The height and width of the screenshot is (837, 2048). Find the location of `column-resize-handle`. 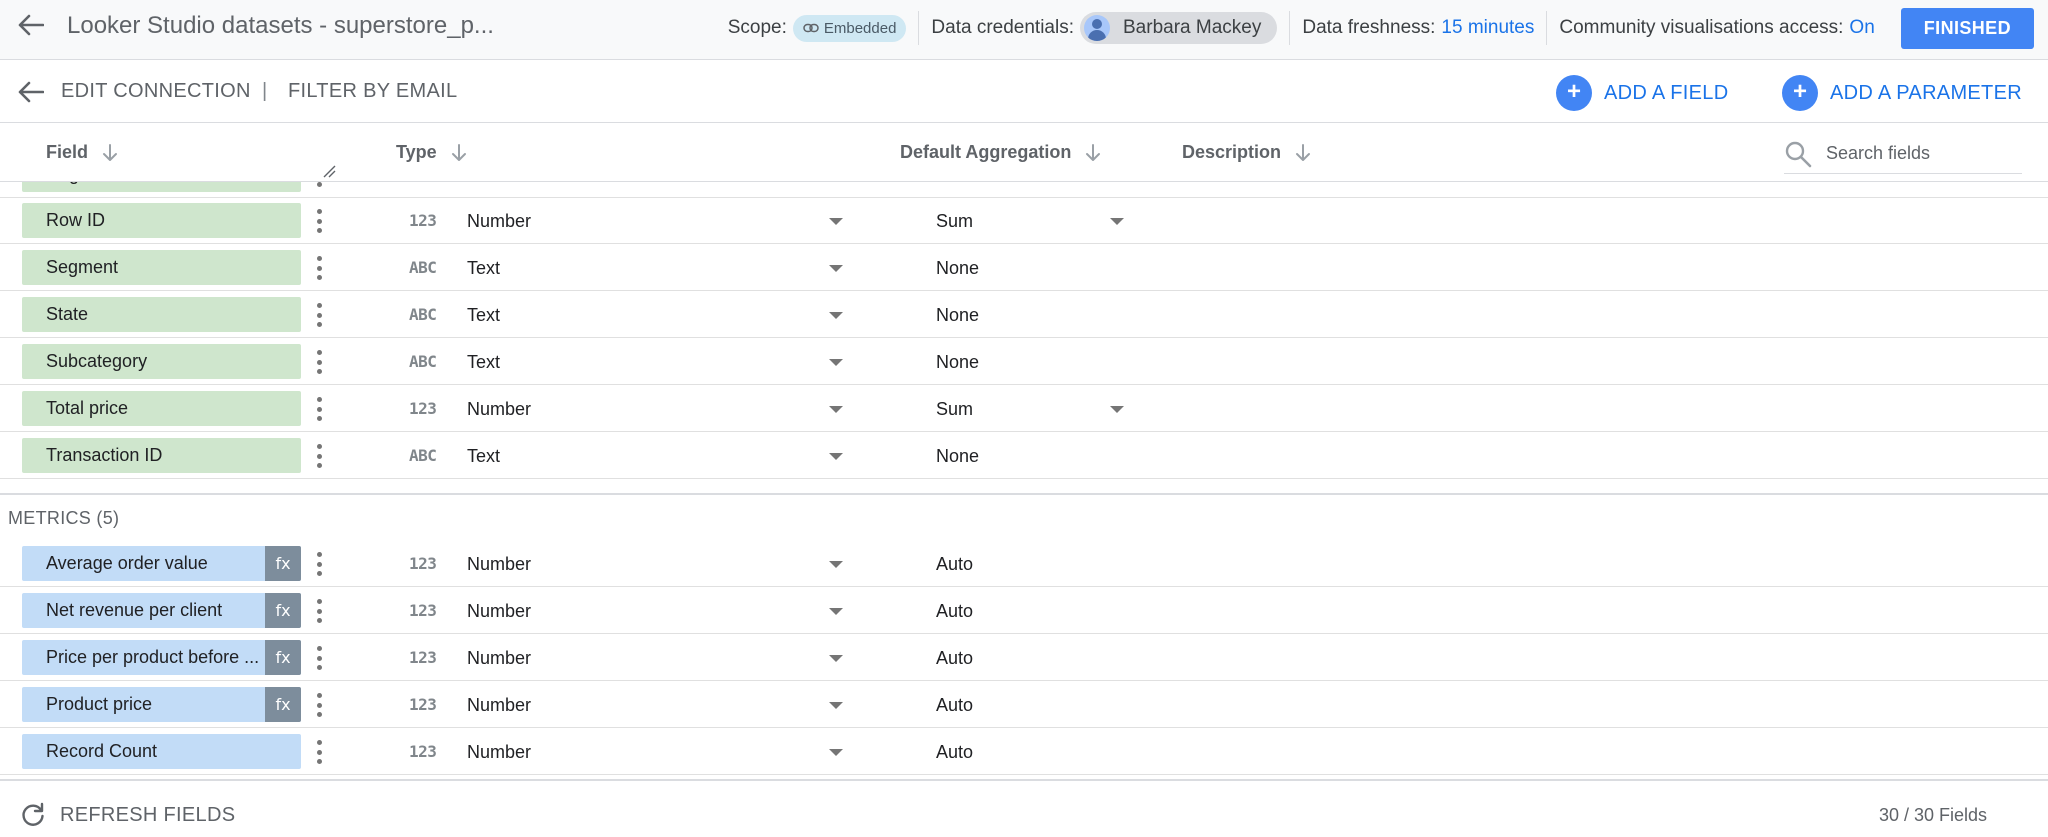

column-resize-handle is located at coordinates (329, 171).